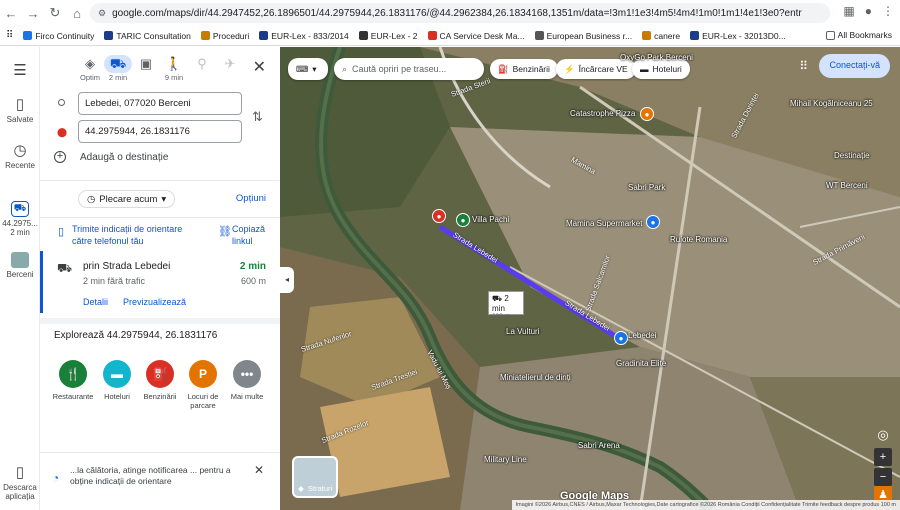 The image size is (900, 510). What do you see at coordinates (888, 11) in the screenshot?
I see `menu-icon: ⋮` at bounding box center [888, 11].